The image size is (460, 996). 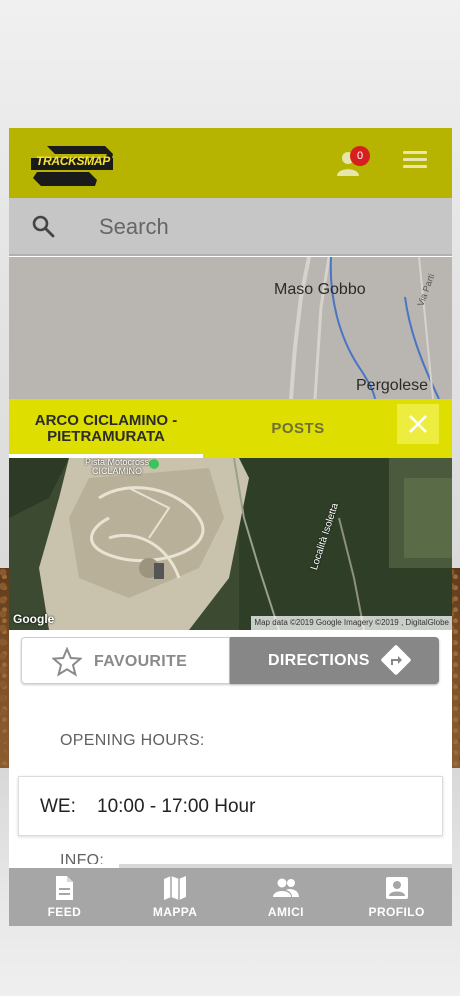 I want to click on close-icon, so click(x=418, y=424).